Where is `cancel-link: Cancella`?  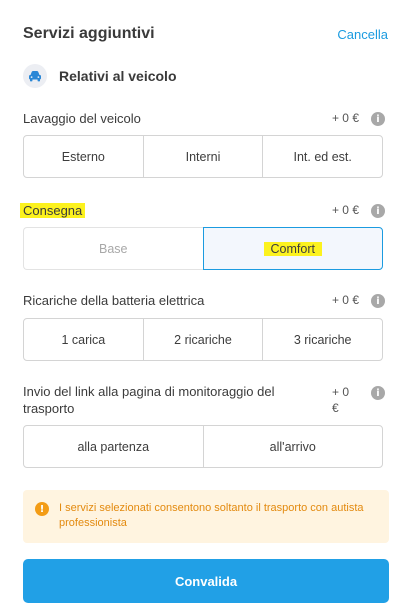 cancel-link: Cancella is located at coordinates (362, 34).